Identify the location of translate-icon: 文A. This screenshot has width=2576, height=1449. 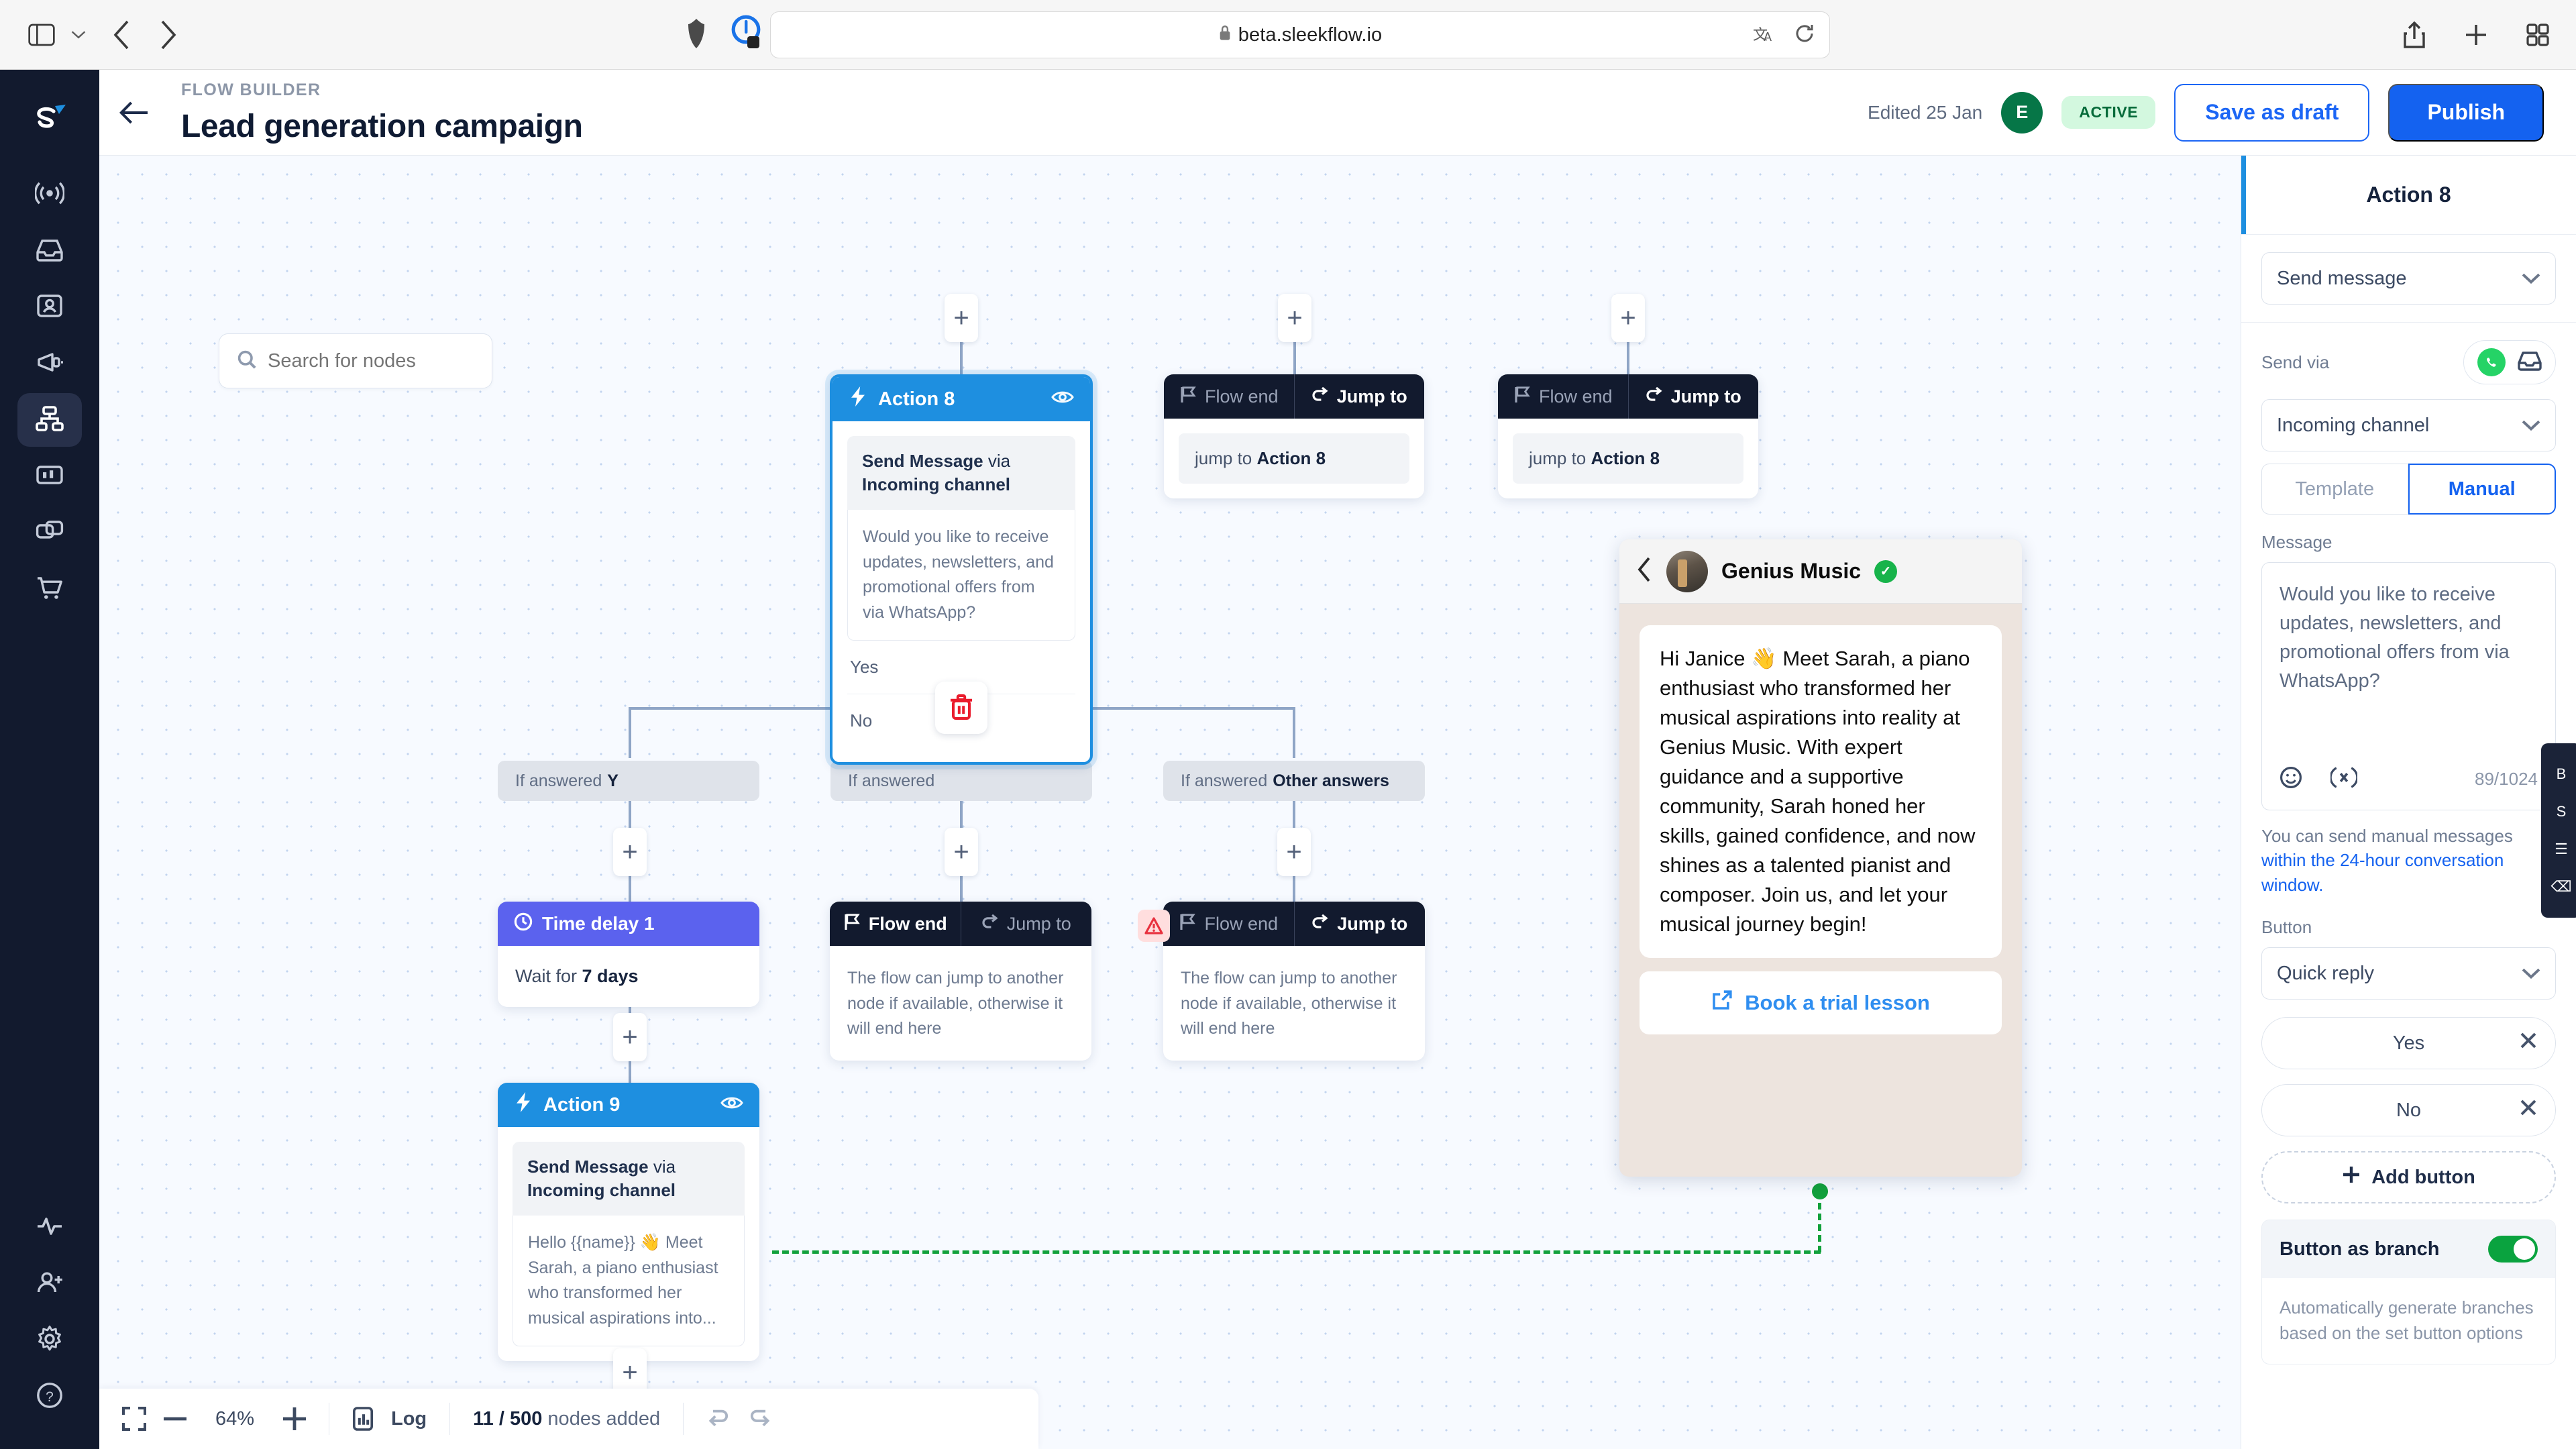
(1765, 35).